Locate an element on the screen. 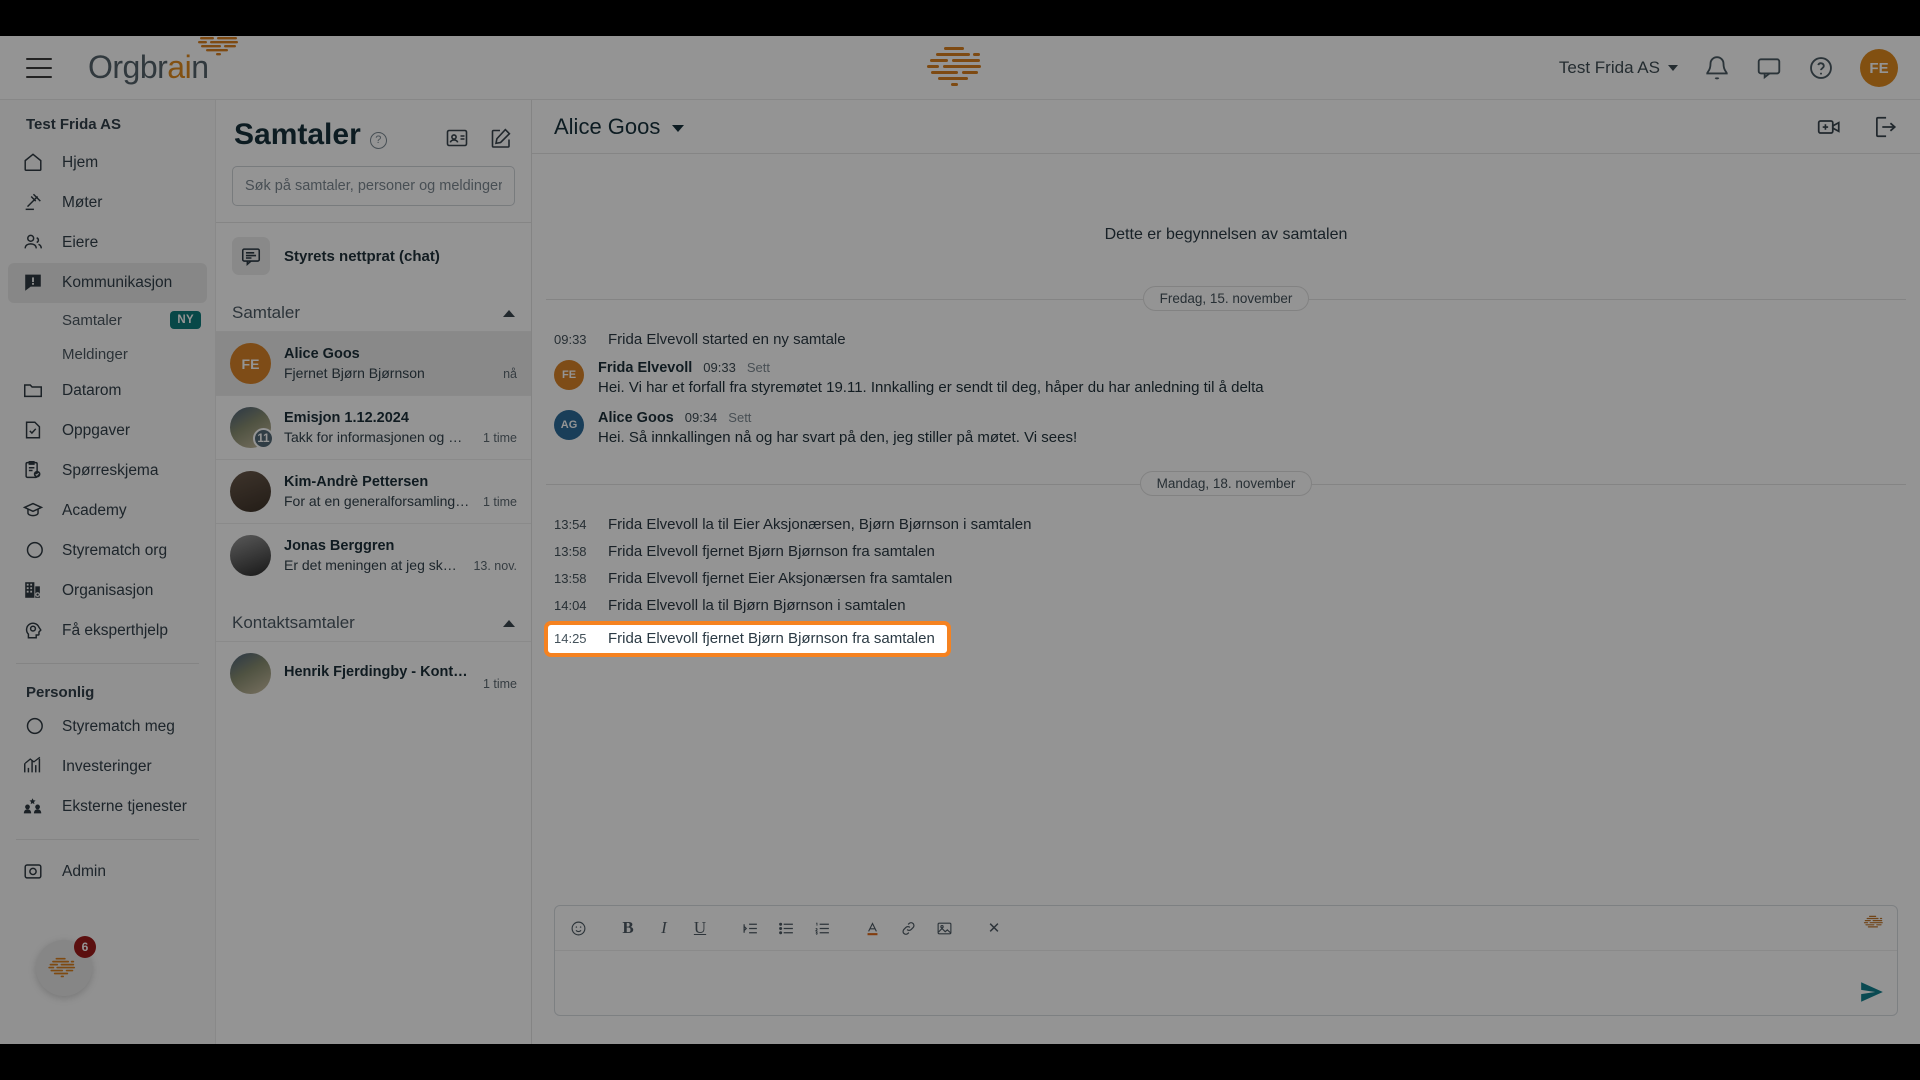 The image size is (1920, 1080). org-switcher: Test Frida AS is located at coordinates (1618, 68).